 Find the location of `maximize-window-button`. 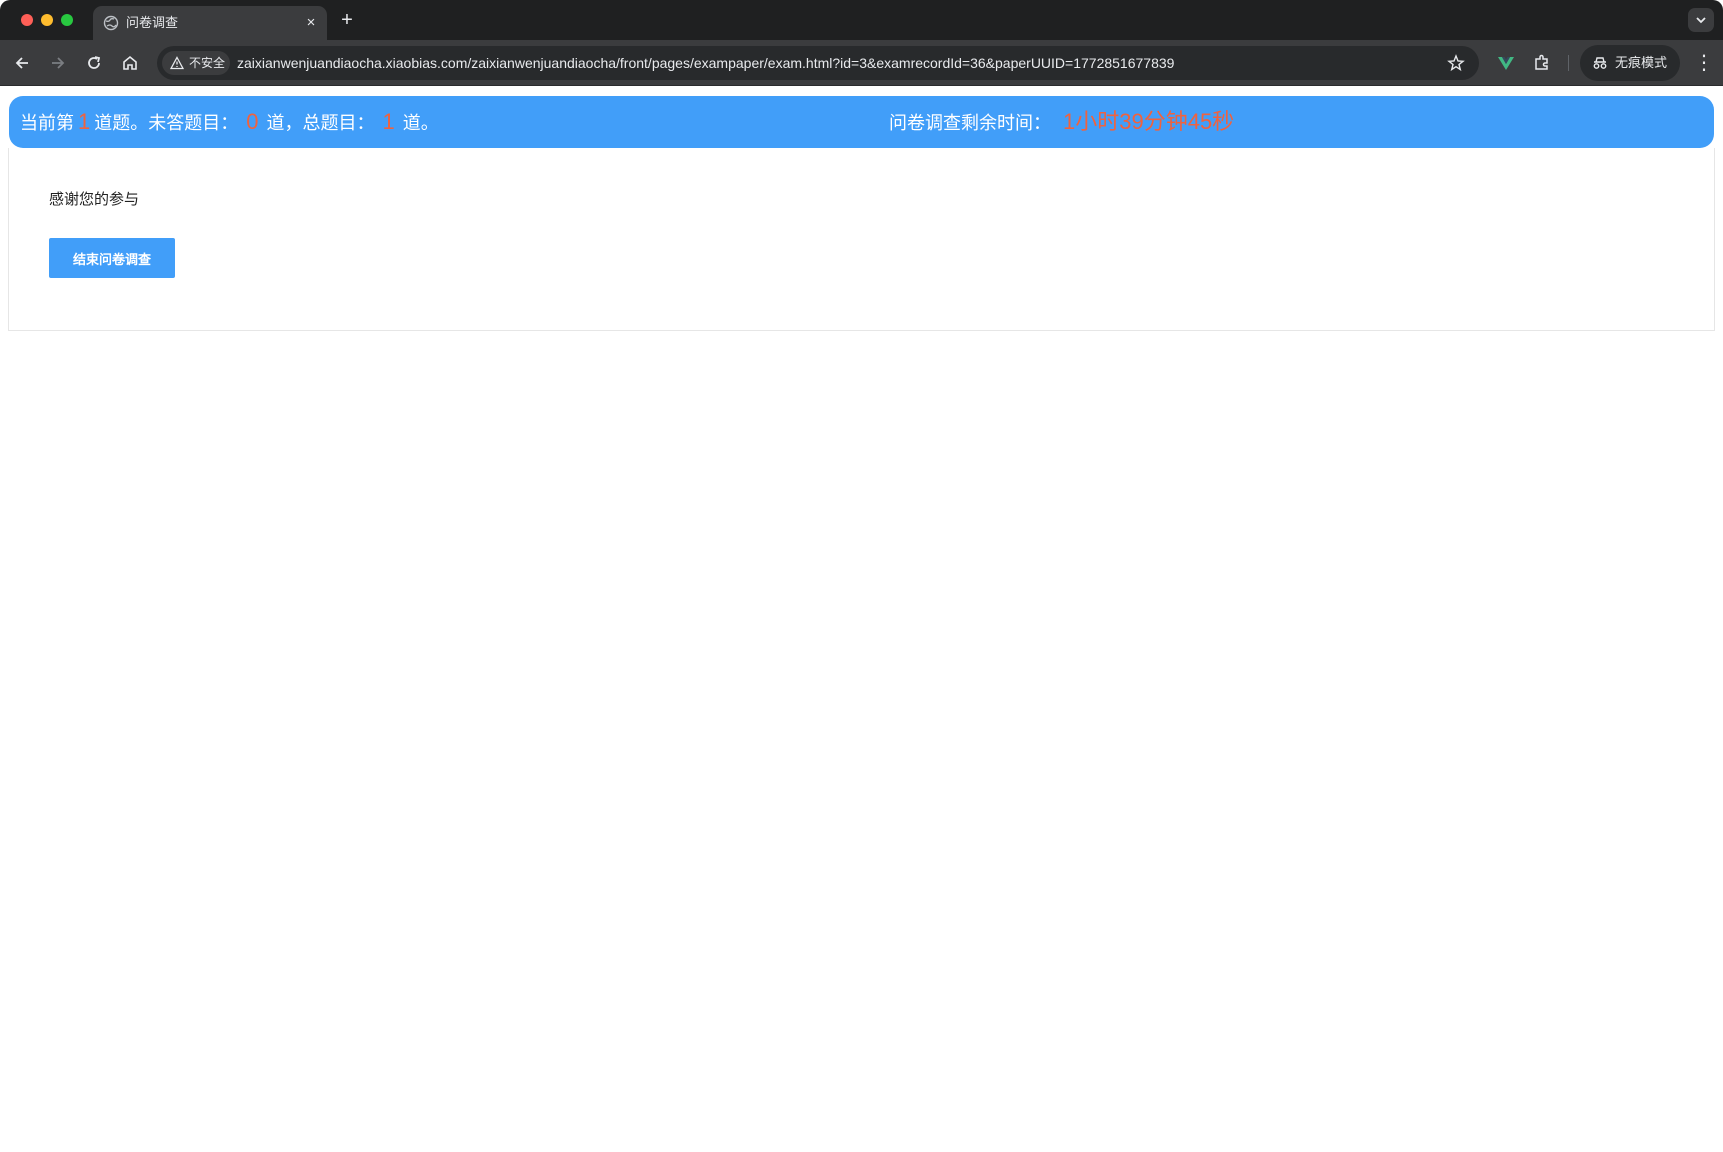

maximize-window-button is located at coordinates (67, 20).